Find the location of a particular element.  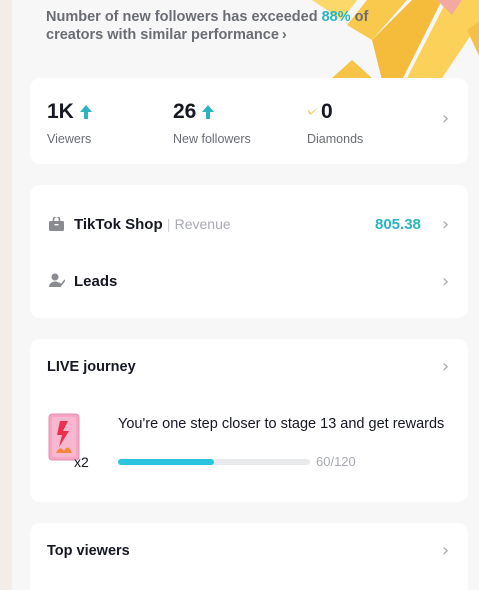

new-followers-value: 26 is located at coordinates (185, 111).